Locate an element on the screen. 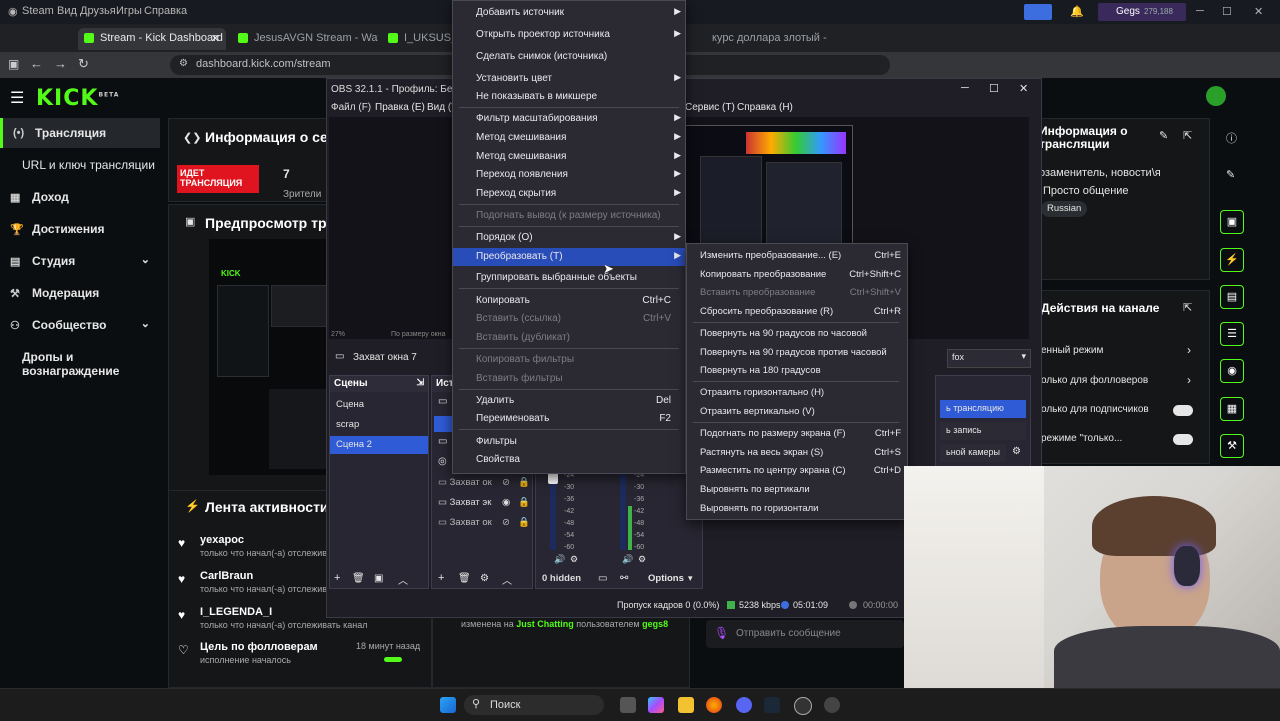  menu-item-properties: Свойства is located at coordinates (569, 460).